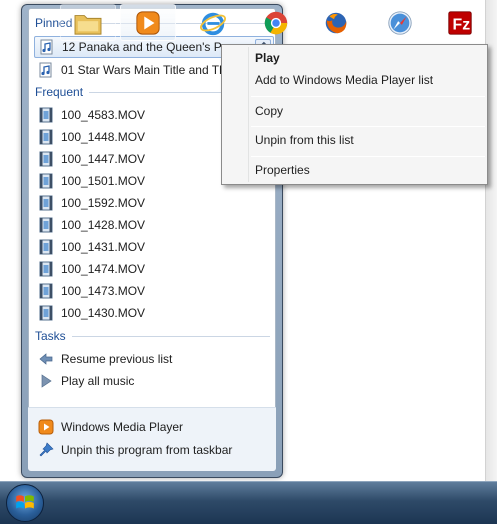 The width and height of the screenshot is (497, 524). Describe the element at coordinates (98, 381) in the screenshot. I see `task-label: Play all music` at that location.